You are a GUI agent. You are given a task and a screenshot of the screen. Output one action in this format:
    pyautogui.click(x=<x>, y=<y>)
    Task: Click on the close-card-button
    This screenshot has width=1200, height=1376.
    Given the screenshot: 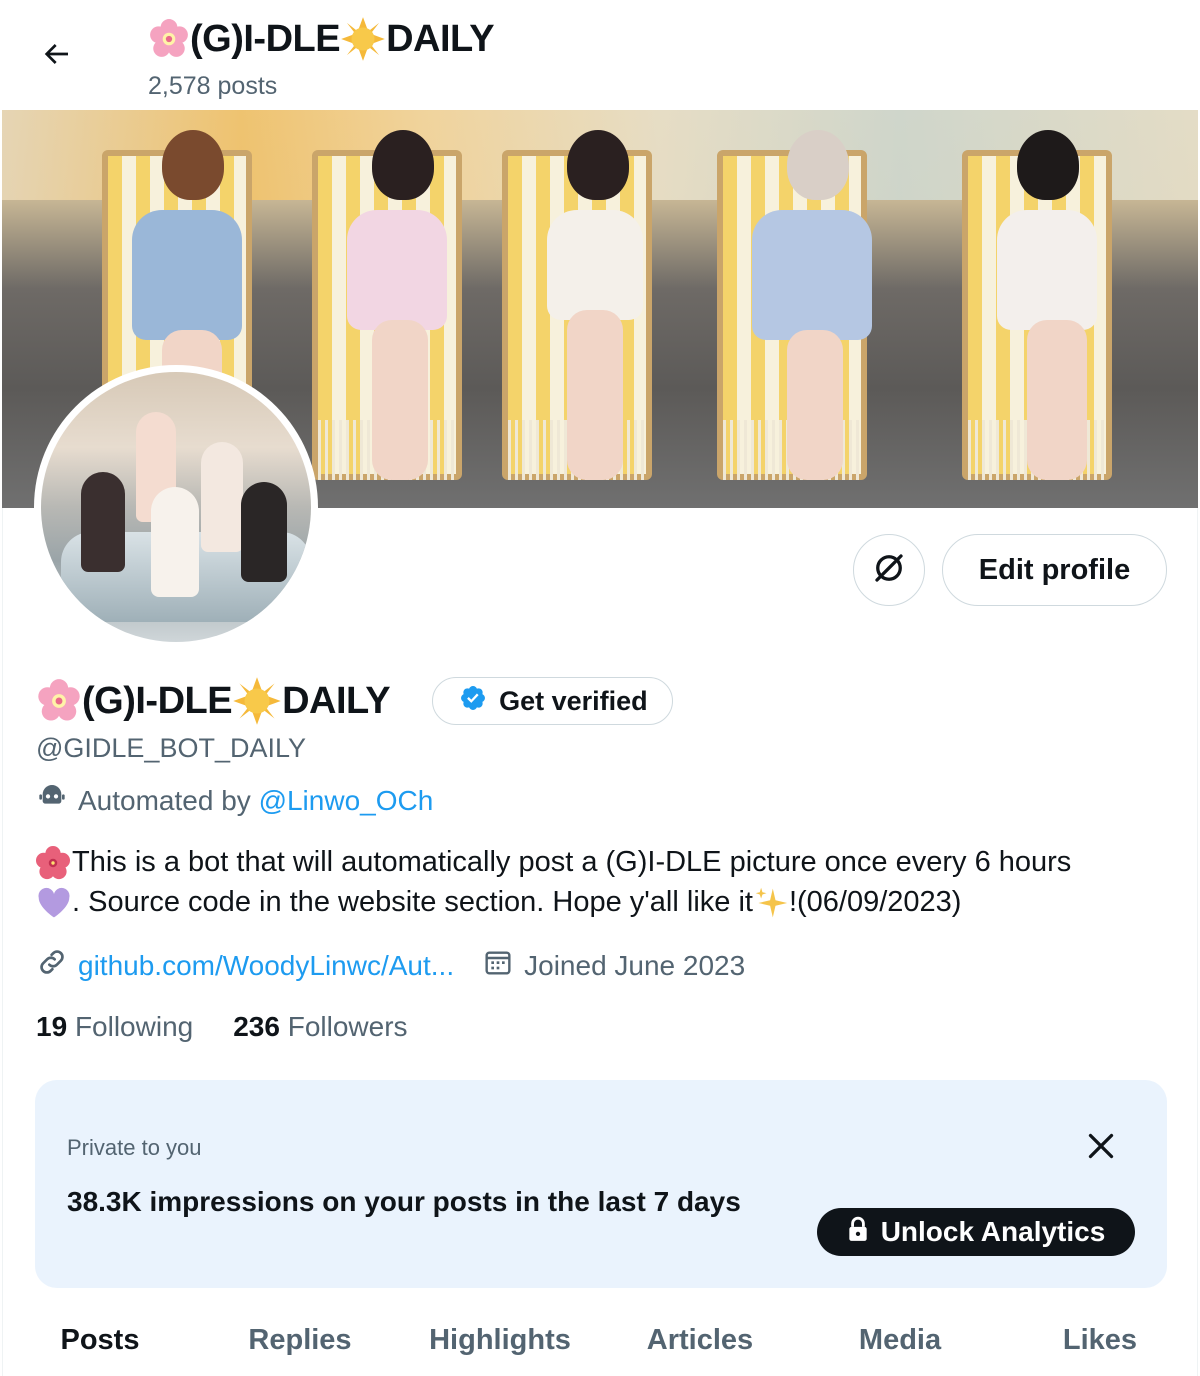 What is the action you would take?
    pyautogui.click(x=1101, y=1146)
    